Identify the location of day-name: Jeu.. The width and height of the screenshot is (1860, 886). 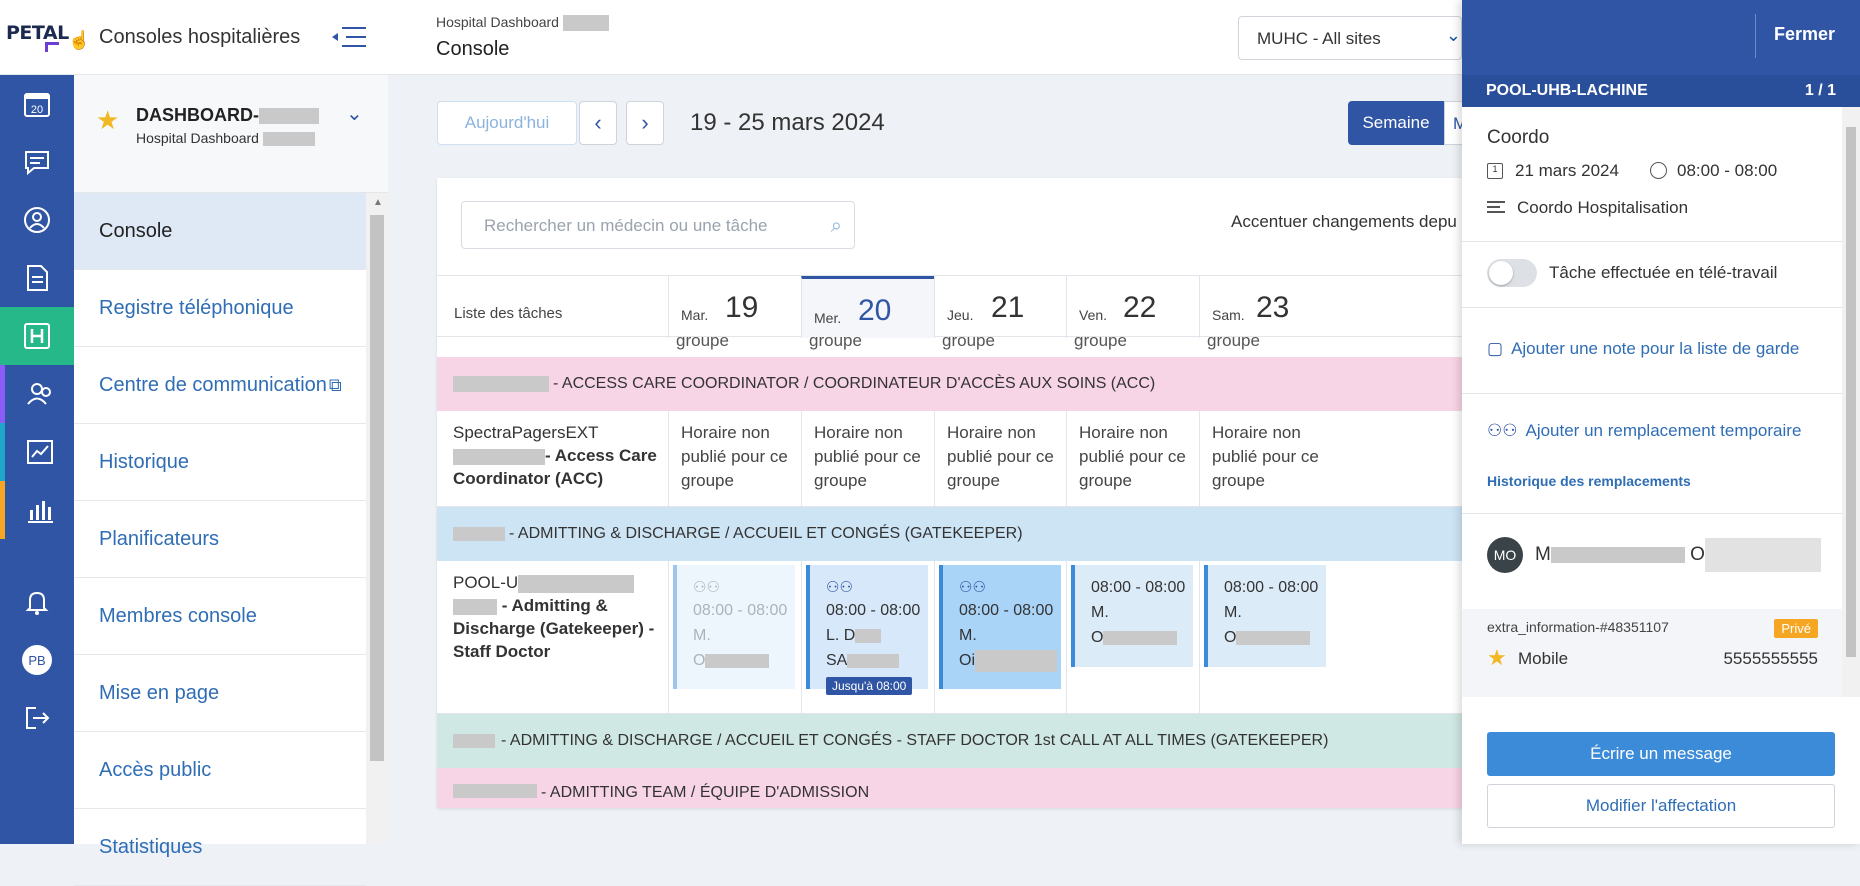
(960, 315).